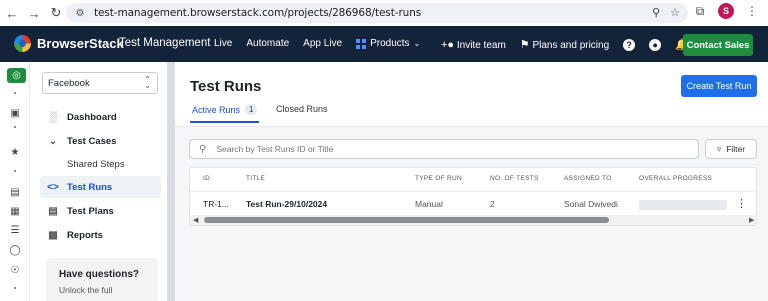 This screenshot has width=768, height=301. I want to click on help-card-text: Unlock the full, so click(86, 290).